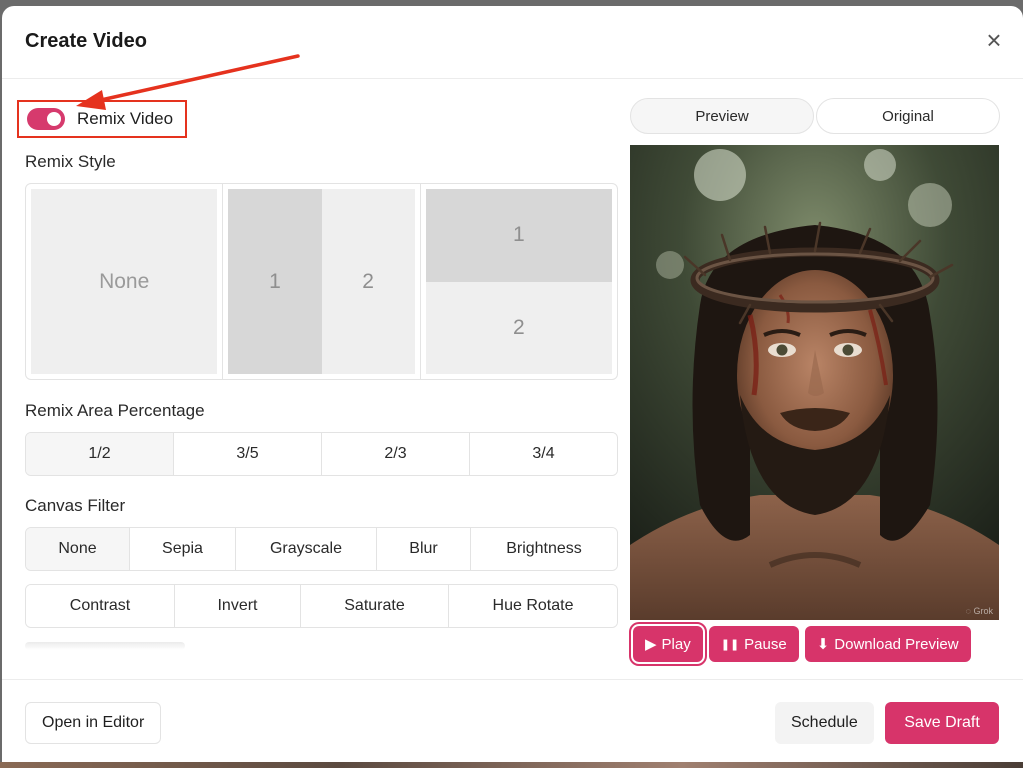 This screenshot has height=768, width=1023. I want to click on pause-button: ❚❚ Pause, so click(753, 644).